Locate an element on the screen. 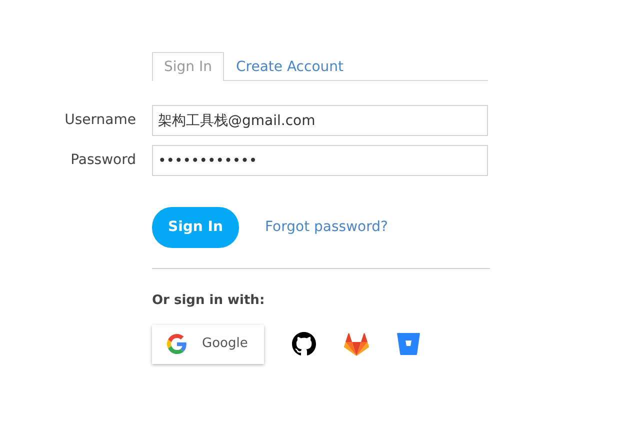 This screenshot has height=447, width=643. fox-icon is located at coordinates (356, 344).